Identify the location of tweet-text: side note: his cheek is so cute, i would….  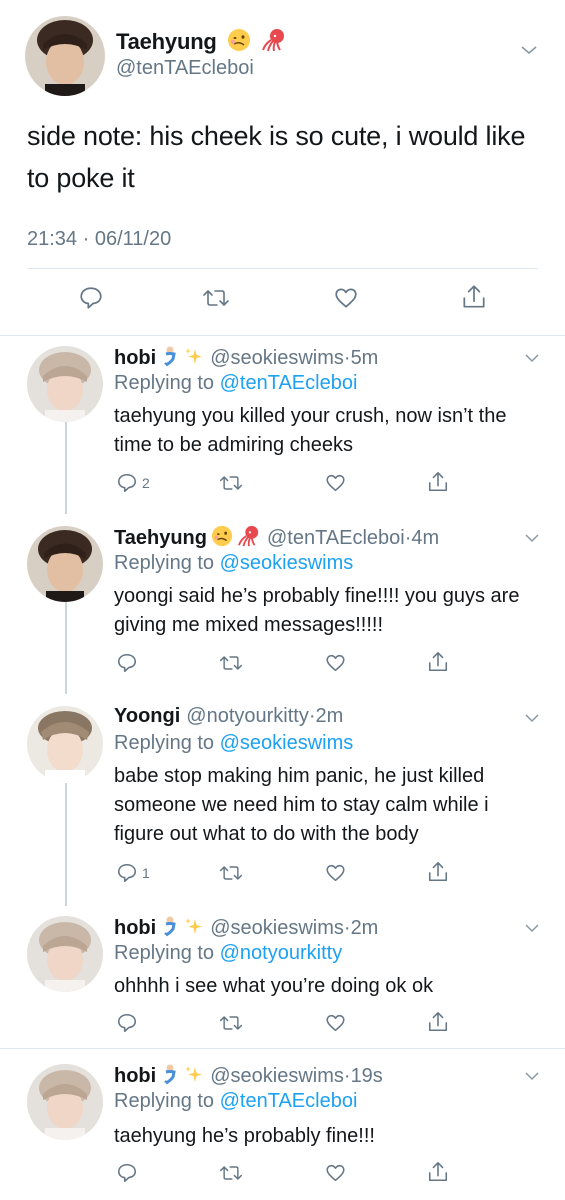
(276, 157).